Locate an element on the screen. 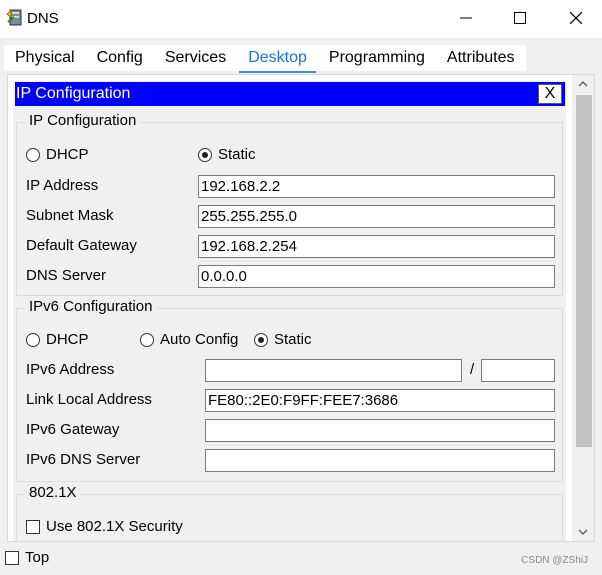 The height and width of the screenshot is (575, 602). scroll-up-icon is located at coordinates (583, 84).